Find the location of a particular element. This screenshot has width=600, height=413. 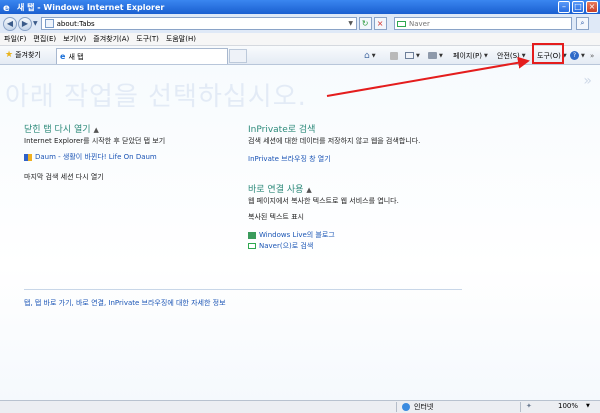

address-toolbar: ◀ ▶ ▼ about:Tabs ▼ ↻ × ⌕ is located at coordinates (300, 23).